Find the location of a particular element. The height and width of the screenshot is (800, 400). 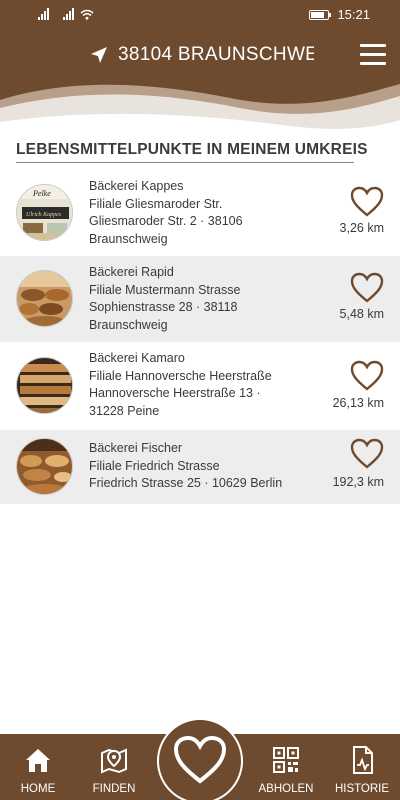

store-city: 31228 Peine is located at coordinates (124, 410).